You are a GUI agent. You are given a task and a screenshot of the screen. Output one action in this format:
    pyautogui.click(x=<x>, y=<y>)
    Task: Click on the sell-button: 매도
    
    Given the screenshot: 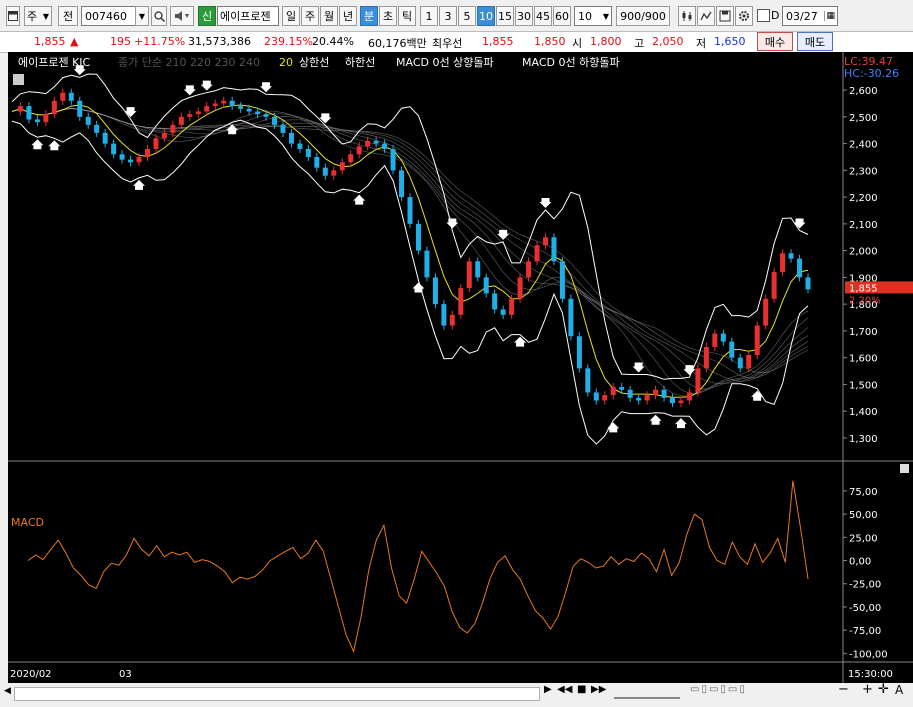 What is the action you would take?
    pyautogui.click(x=815, y=41)
    